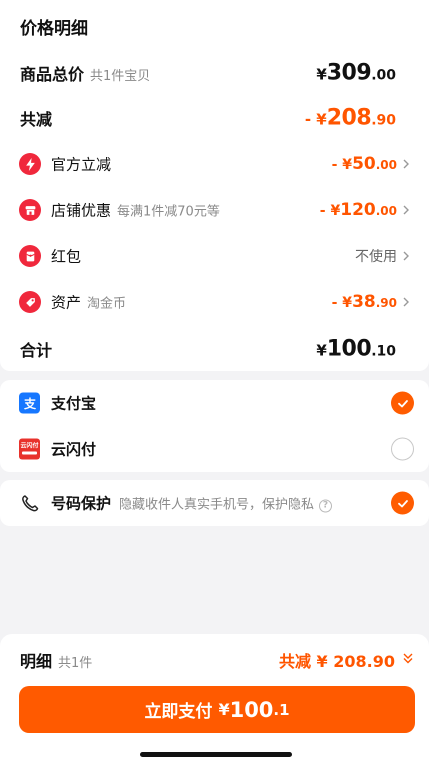 The width and height of the screenshot is (429, 761). What do you see at coordinates (402, 449) in the screenshot?
I see `unionpay-checkbox` at bounding box center [402, 449].